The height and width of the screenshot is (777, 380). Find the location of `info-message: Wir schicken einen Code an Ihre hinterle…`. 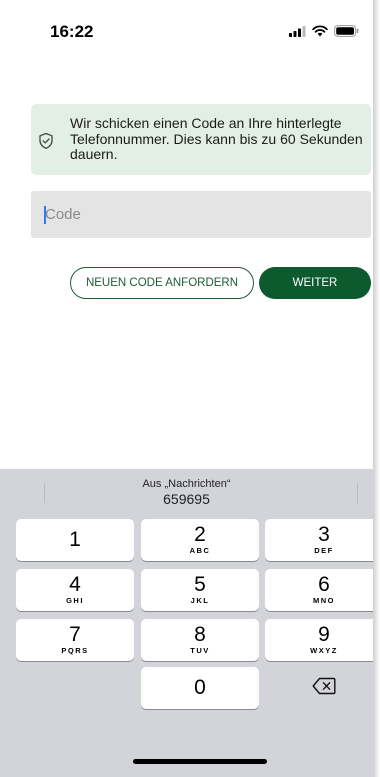

info-message: Wir schicken einen Code an Ihre hinterle… is located at coordinates (216, 138).